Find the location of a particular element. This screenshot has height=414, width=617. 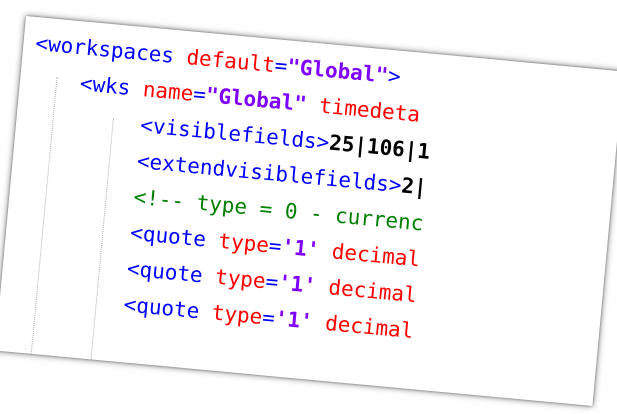

xml-attribute-token: name is located at coordinates (168, 91).